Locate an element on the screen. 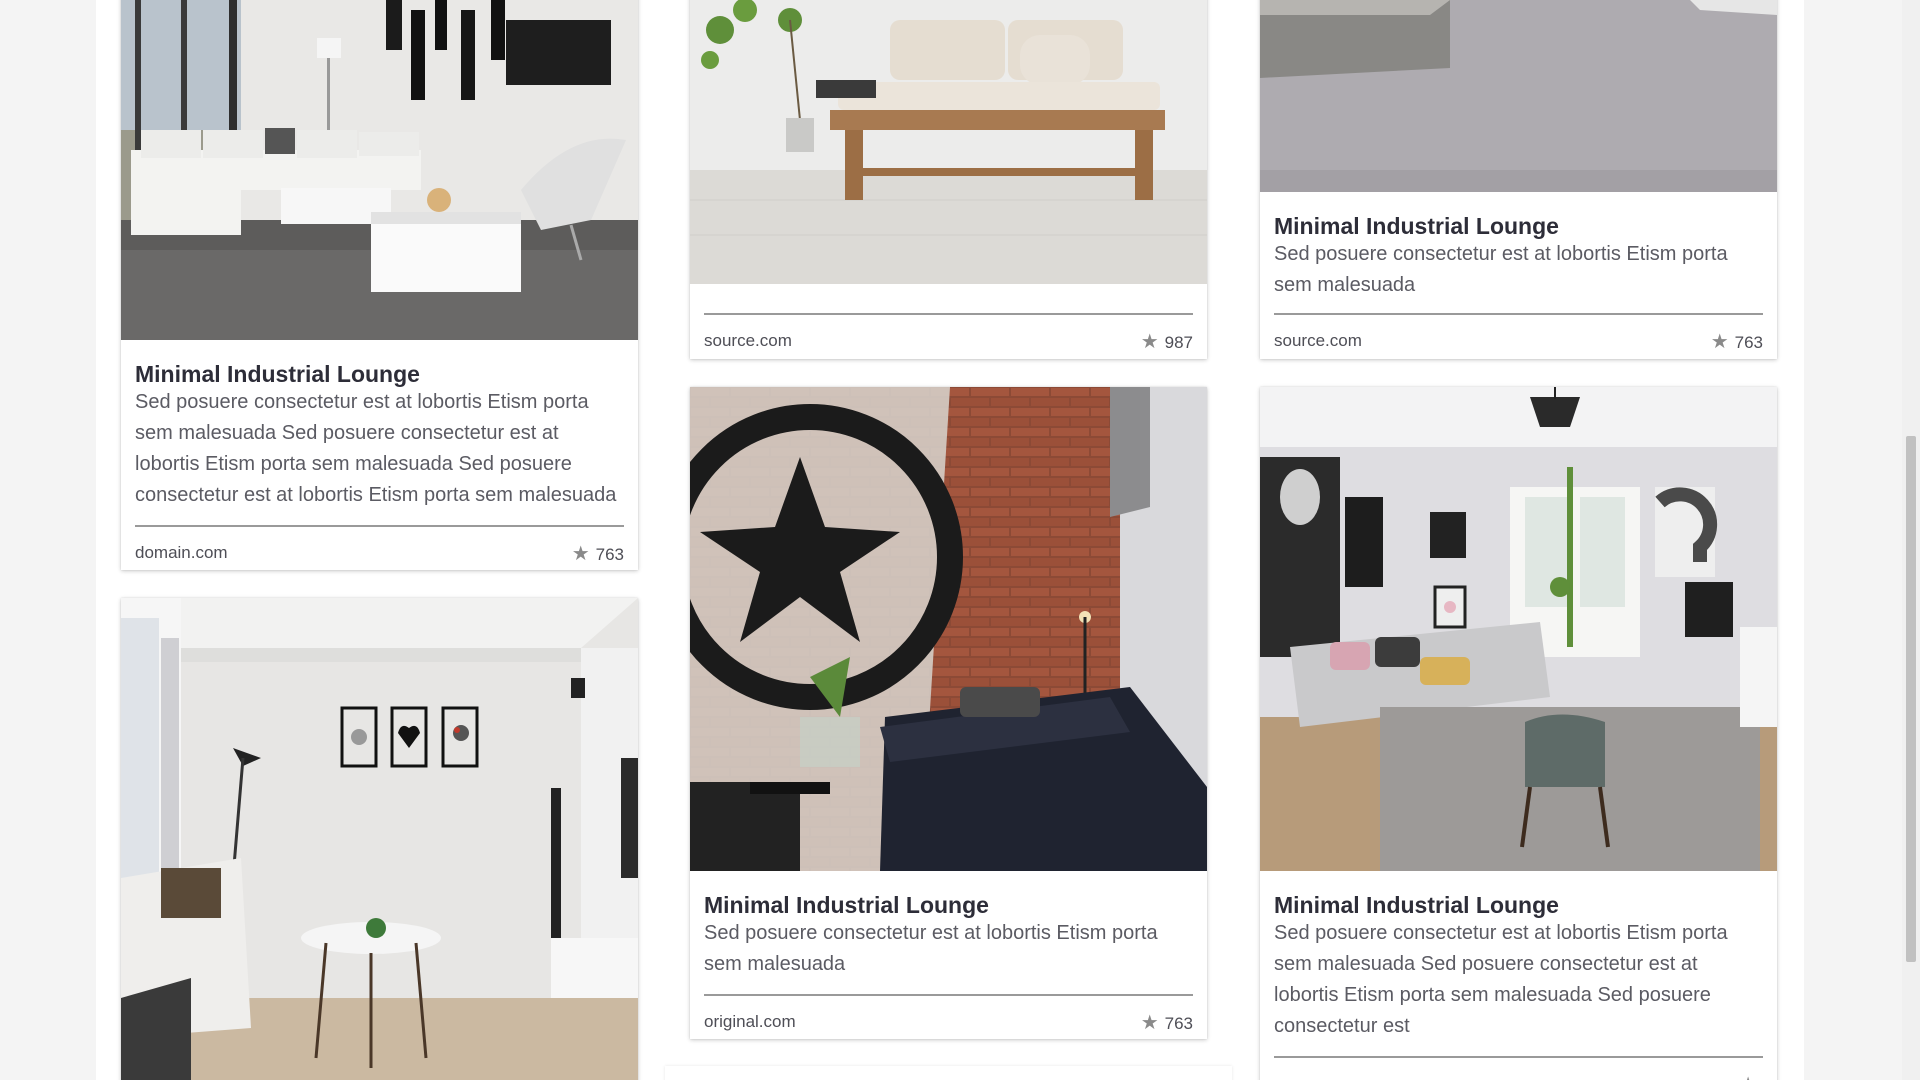 Image resolution: width=1920 pixels, height=1080 pixels. card-image-scandi-living-room is located at coordinates (1518, 629).